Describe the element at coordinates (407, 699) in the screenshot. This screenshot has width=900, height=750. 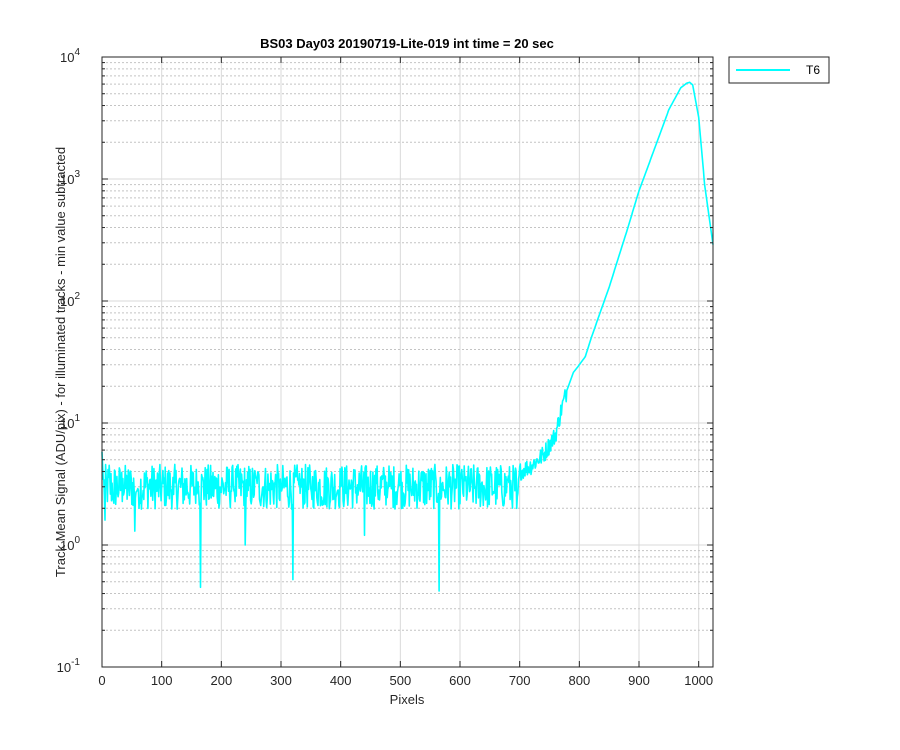
I see `x-axis-label: Pixels` at that location.